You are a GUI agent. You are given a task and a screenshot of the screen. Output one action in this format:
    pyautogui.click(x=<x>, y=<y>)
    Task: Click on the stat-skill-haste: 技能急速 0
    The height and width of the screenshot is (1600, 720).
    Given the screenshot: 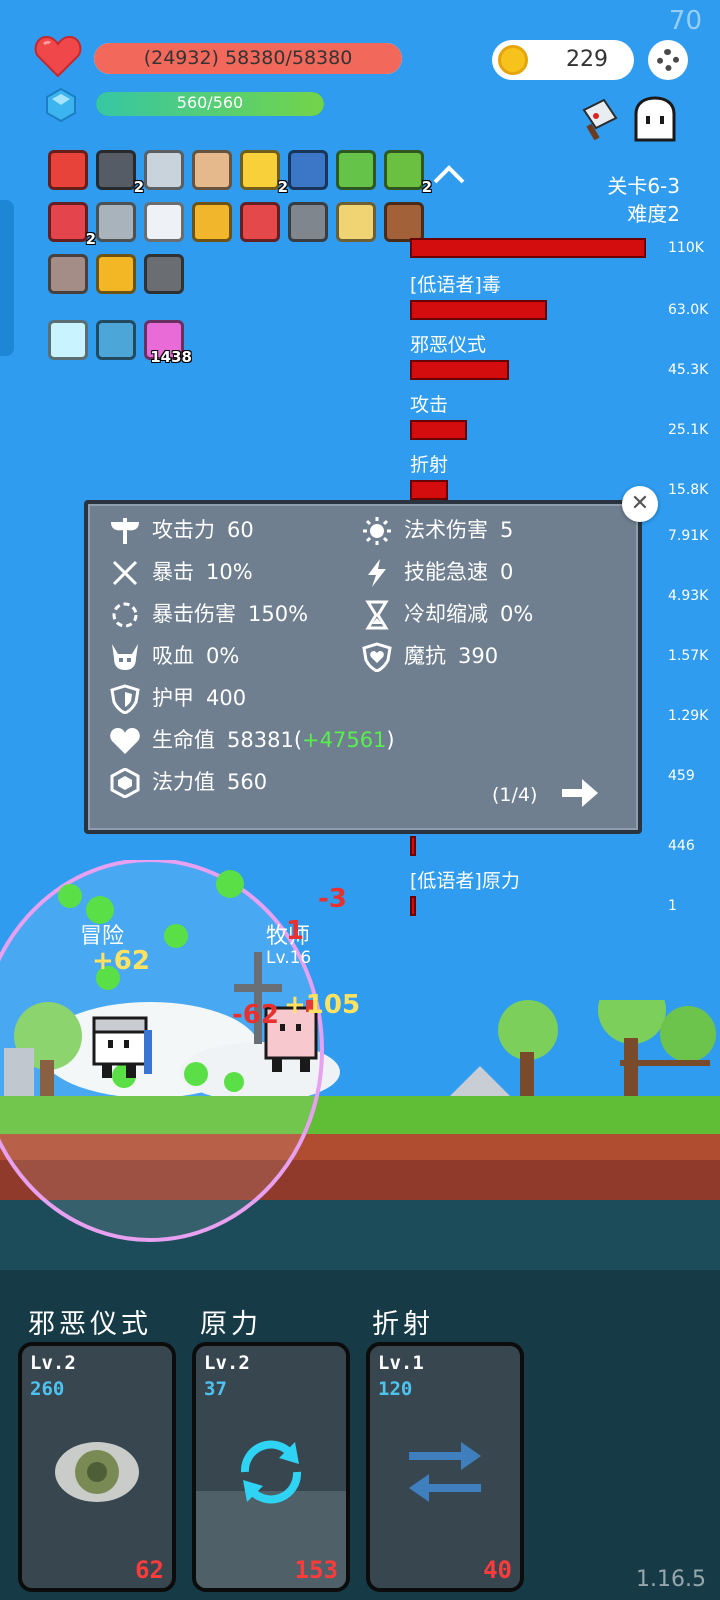 What is the action you would take?
    pyautogui.click(x=436, y=572)
    